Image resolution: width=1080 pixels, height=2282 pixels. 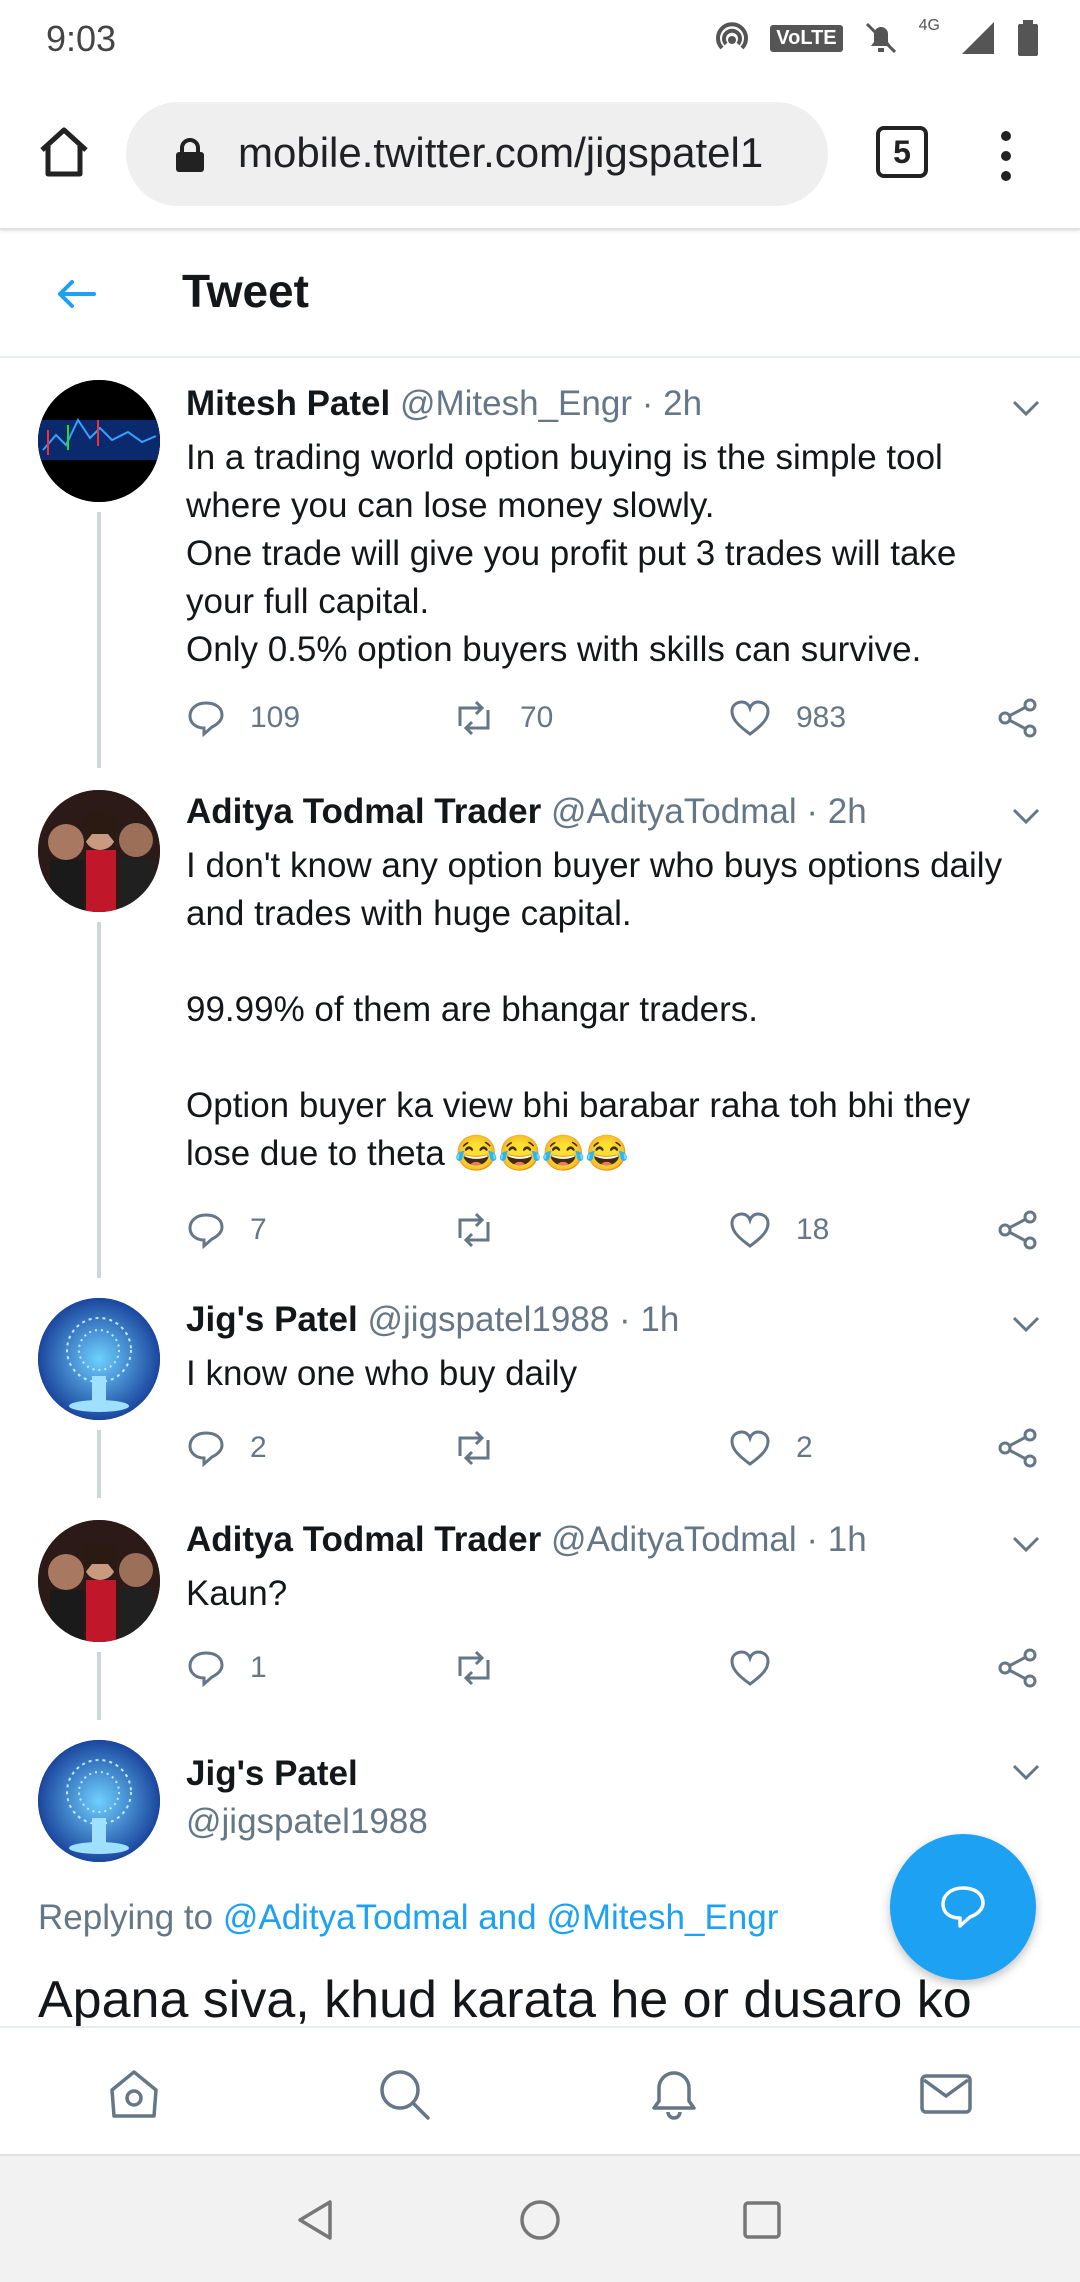 I want to click on tweet-actions: 2 2, so click(x=621, y=1448).